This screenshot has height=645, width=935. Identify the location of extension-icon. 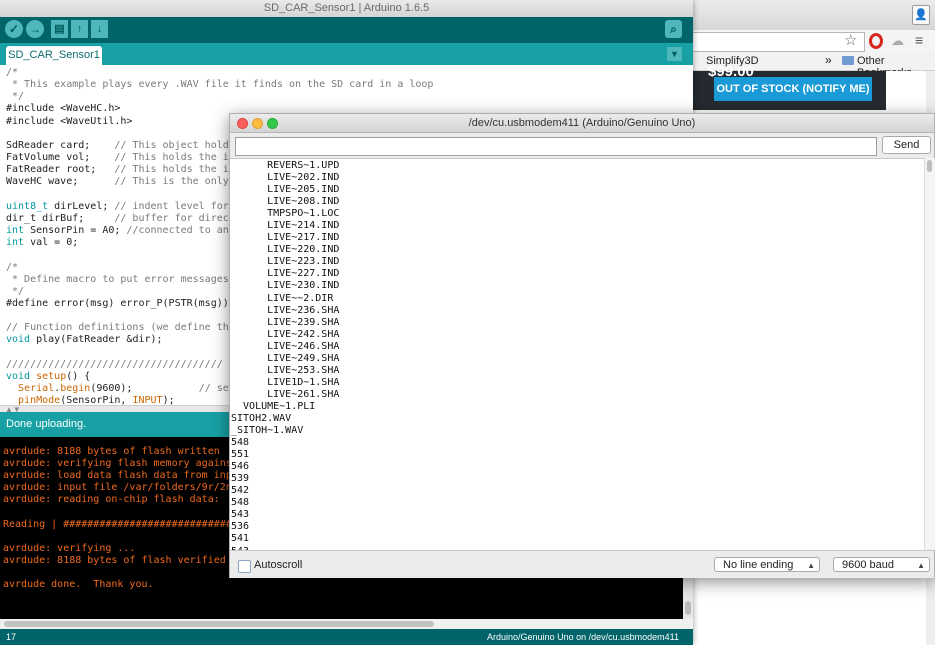
(876, 41).